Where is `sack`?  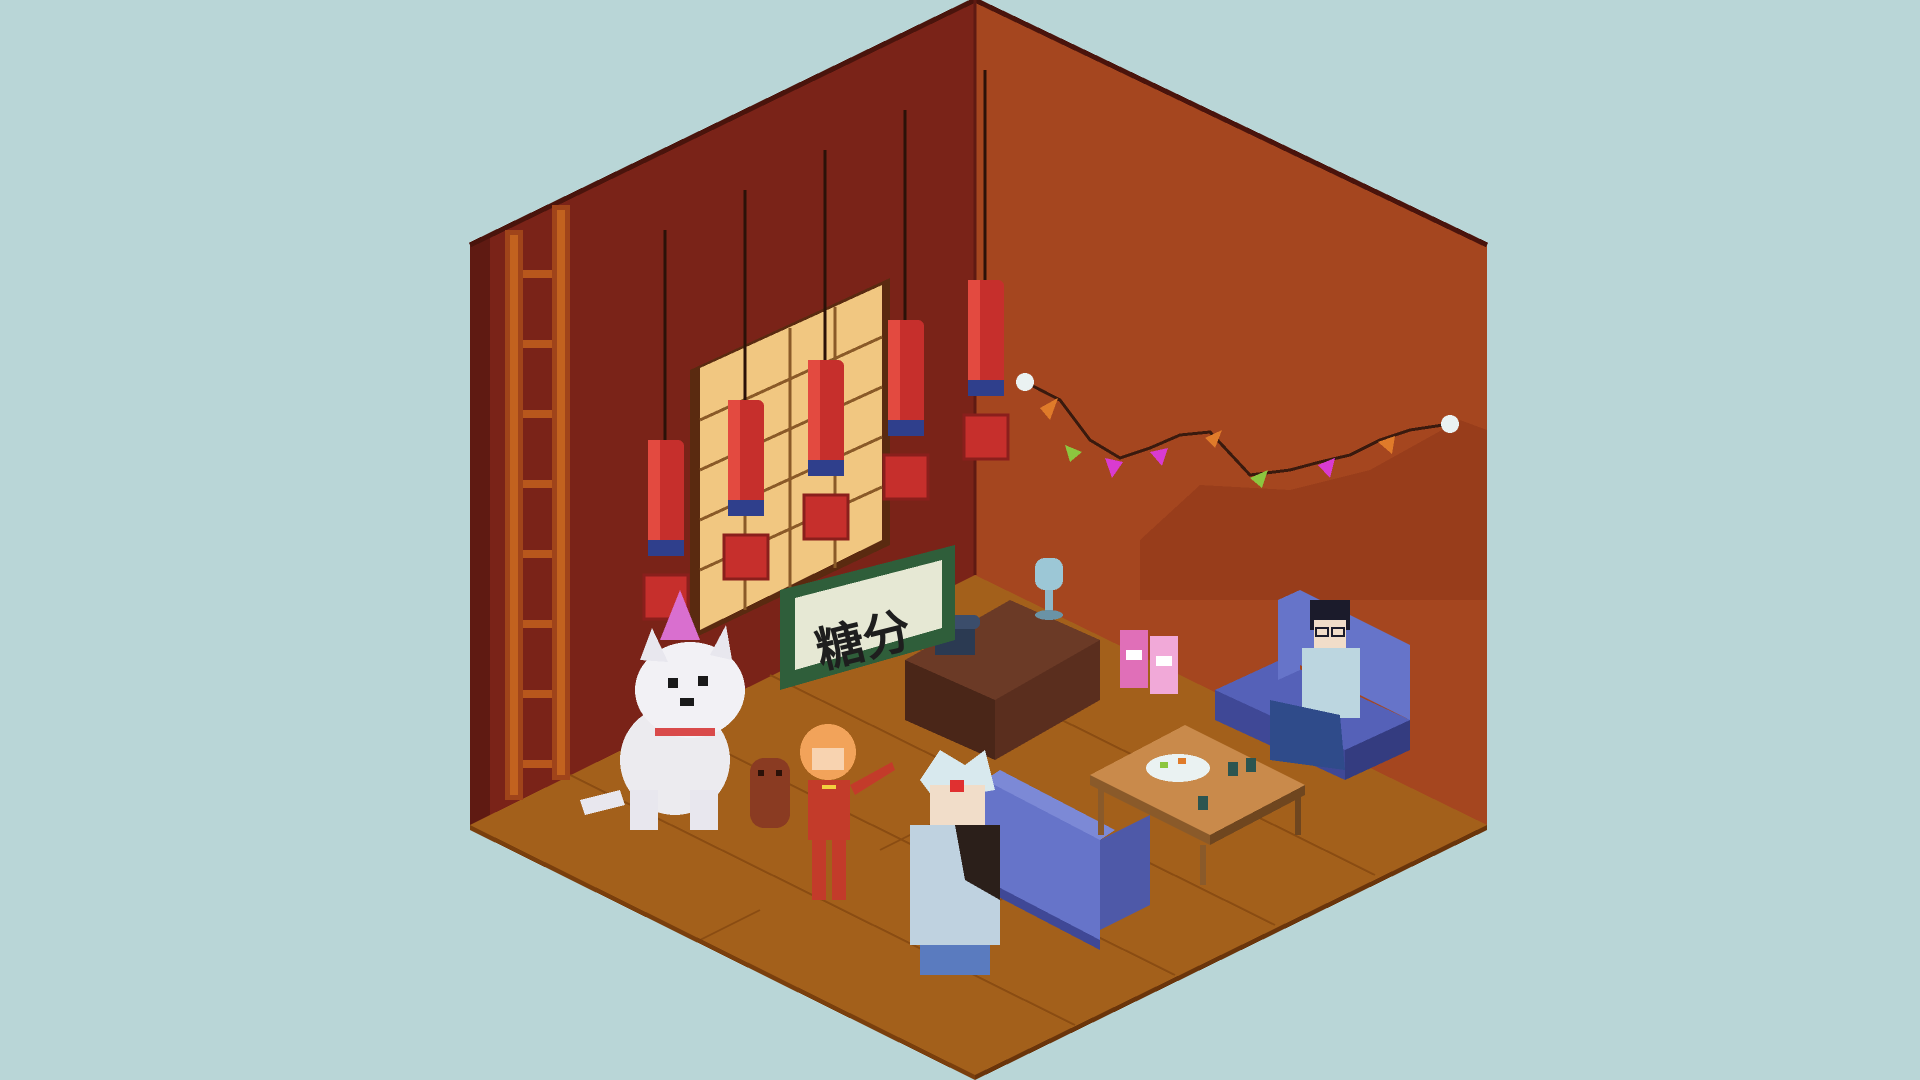
sack is located at coordinates (770, 793).